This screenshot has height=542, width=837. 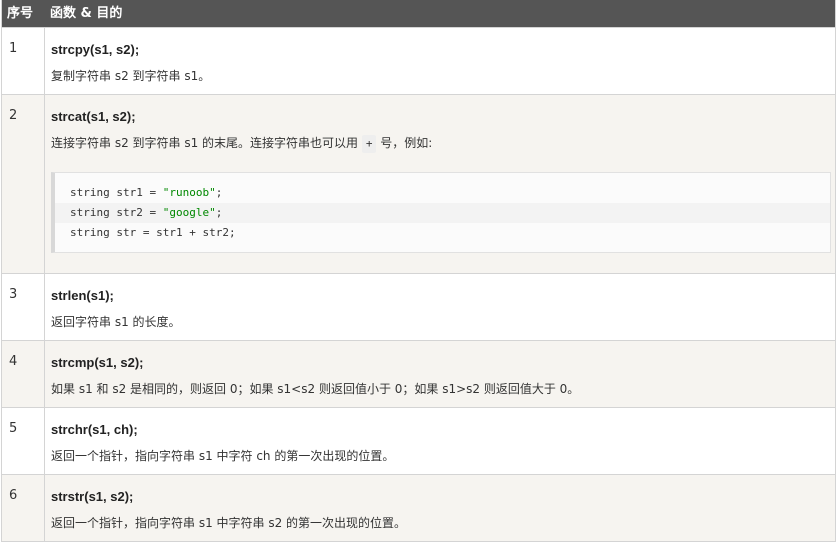 What do you see at coordinates (418, 306) in the screenshot?
I see `table-row: 3 strlen(s1); 返回字符串 s1 的长度。` at bounding box center [418, 306].